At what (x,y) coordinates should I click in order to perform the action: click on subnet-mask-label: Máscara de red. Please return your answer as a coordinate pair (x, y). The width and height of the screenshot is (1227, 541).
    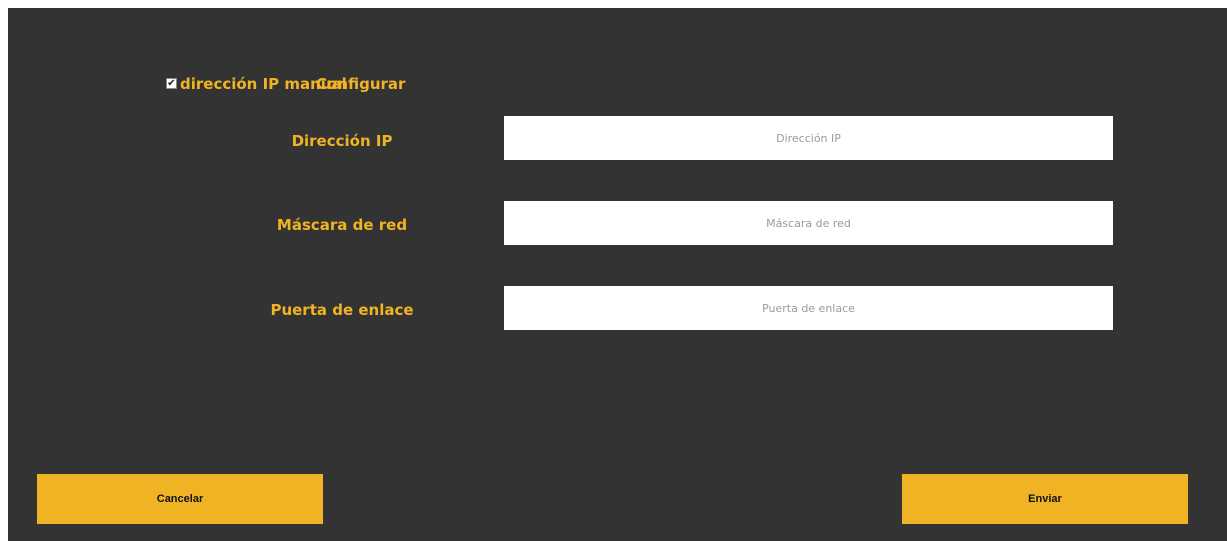
    Looking at the image, I should click on (342, 225).